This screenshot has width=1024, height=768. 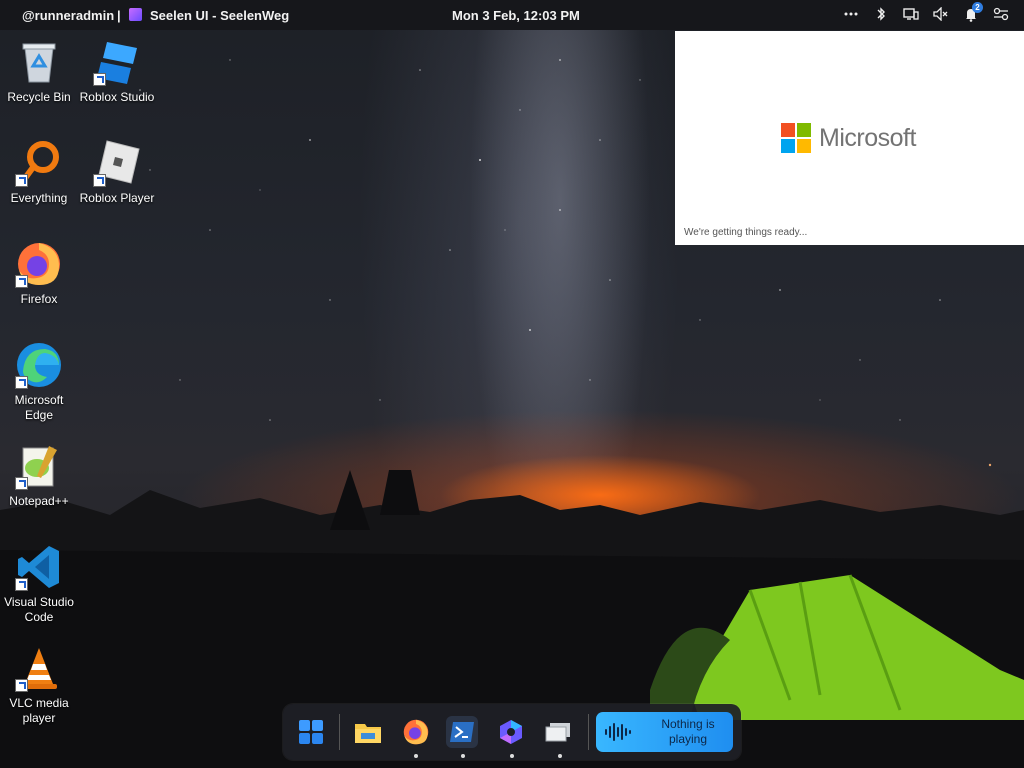 What do you see at coordinates (926, 12) in the screenshot?
I see `system-tray: 2` at bounding box center [926, 12].